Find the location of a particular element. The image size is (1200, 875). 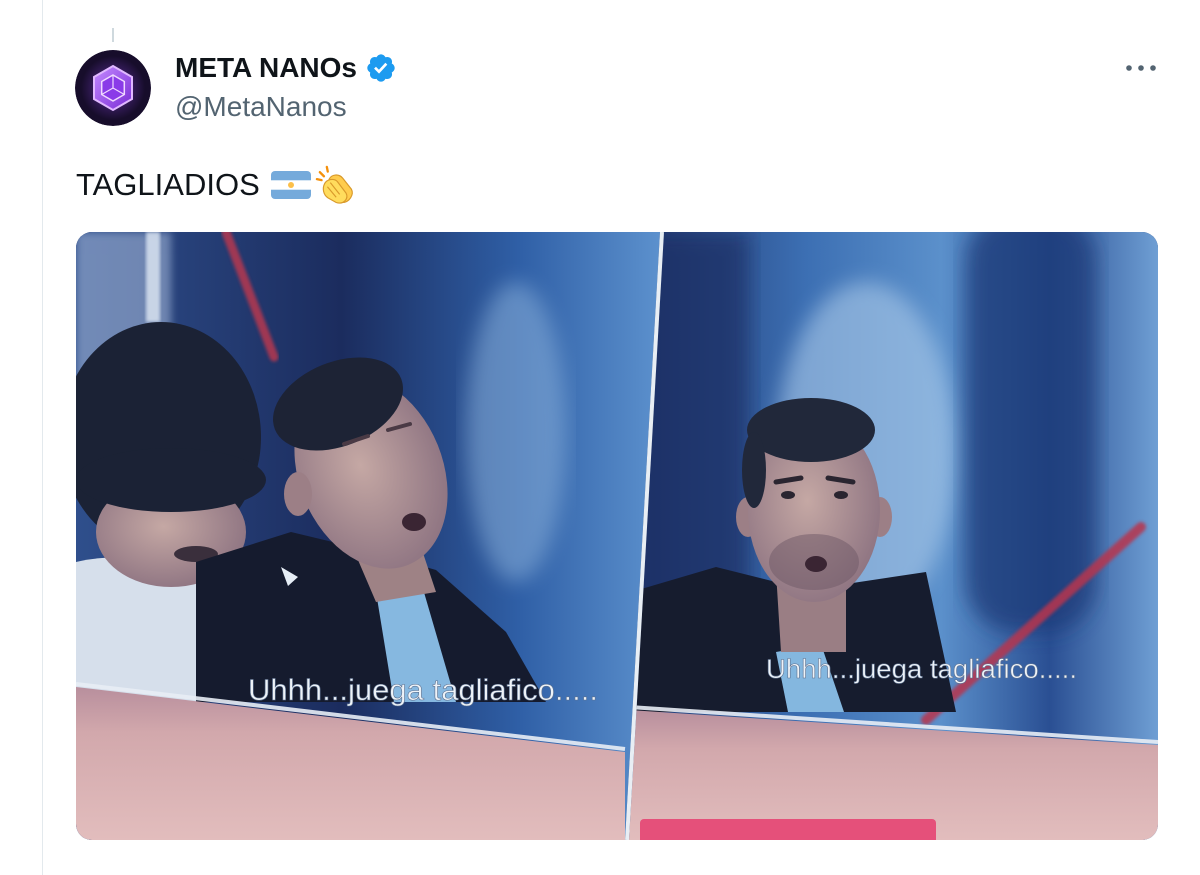

author-display-name: META NANOs is located at coordinates (266, 68).